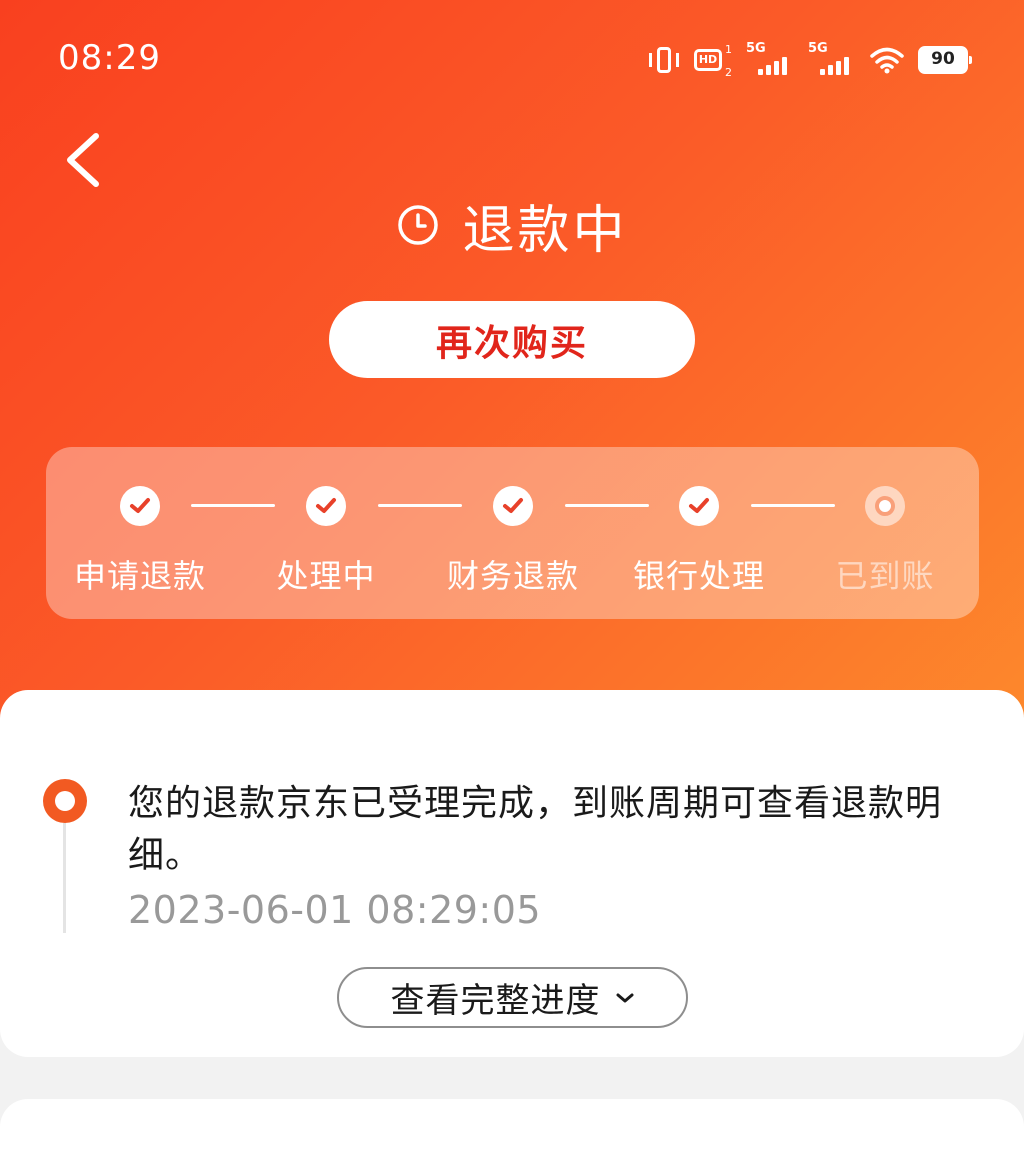  Describe the element at coordinates (885, 576) in the screenshot. I see `progress-step-label: 已到账` at that location.